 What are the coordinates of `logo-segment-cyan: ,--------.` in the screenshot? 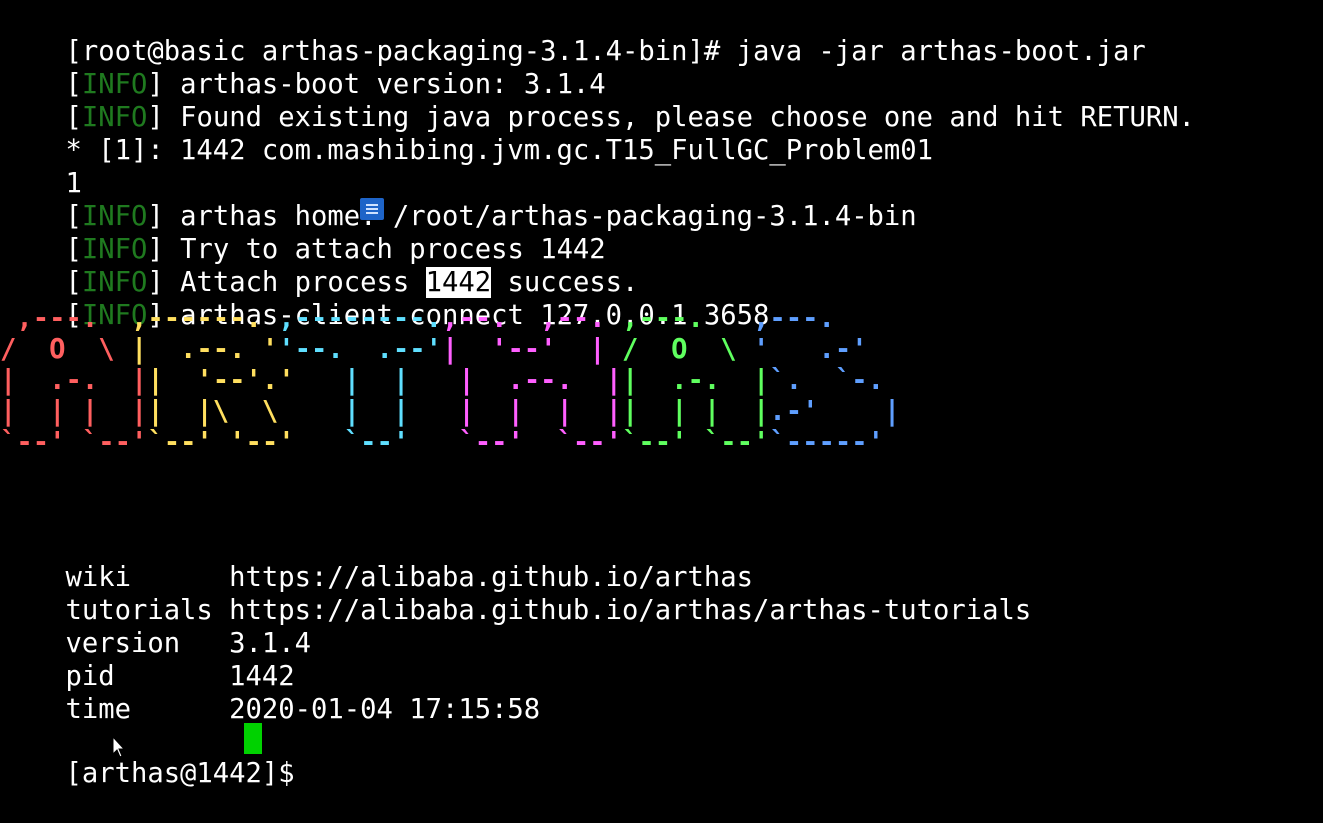 It's located at (360, 318).